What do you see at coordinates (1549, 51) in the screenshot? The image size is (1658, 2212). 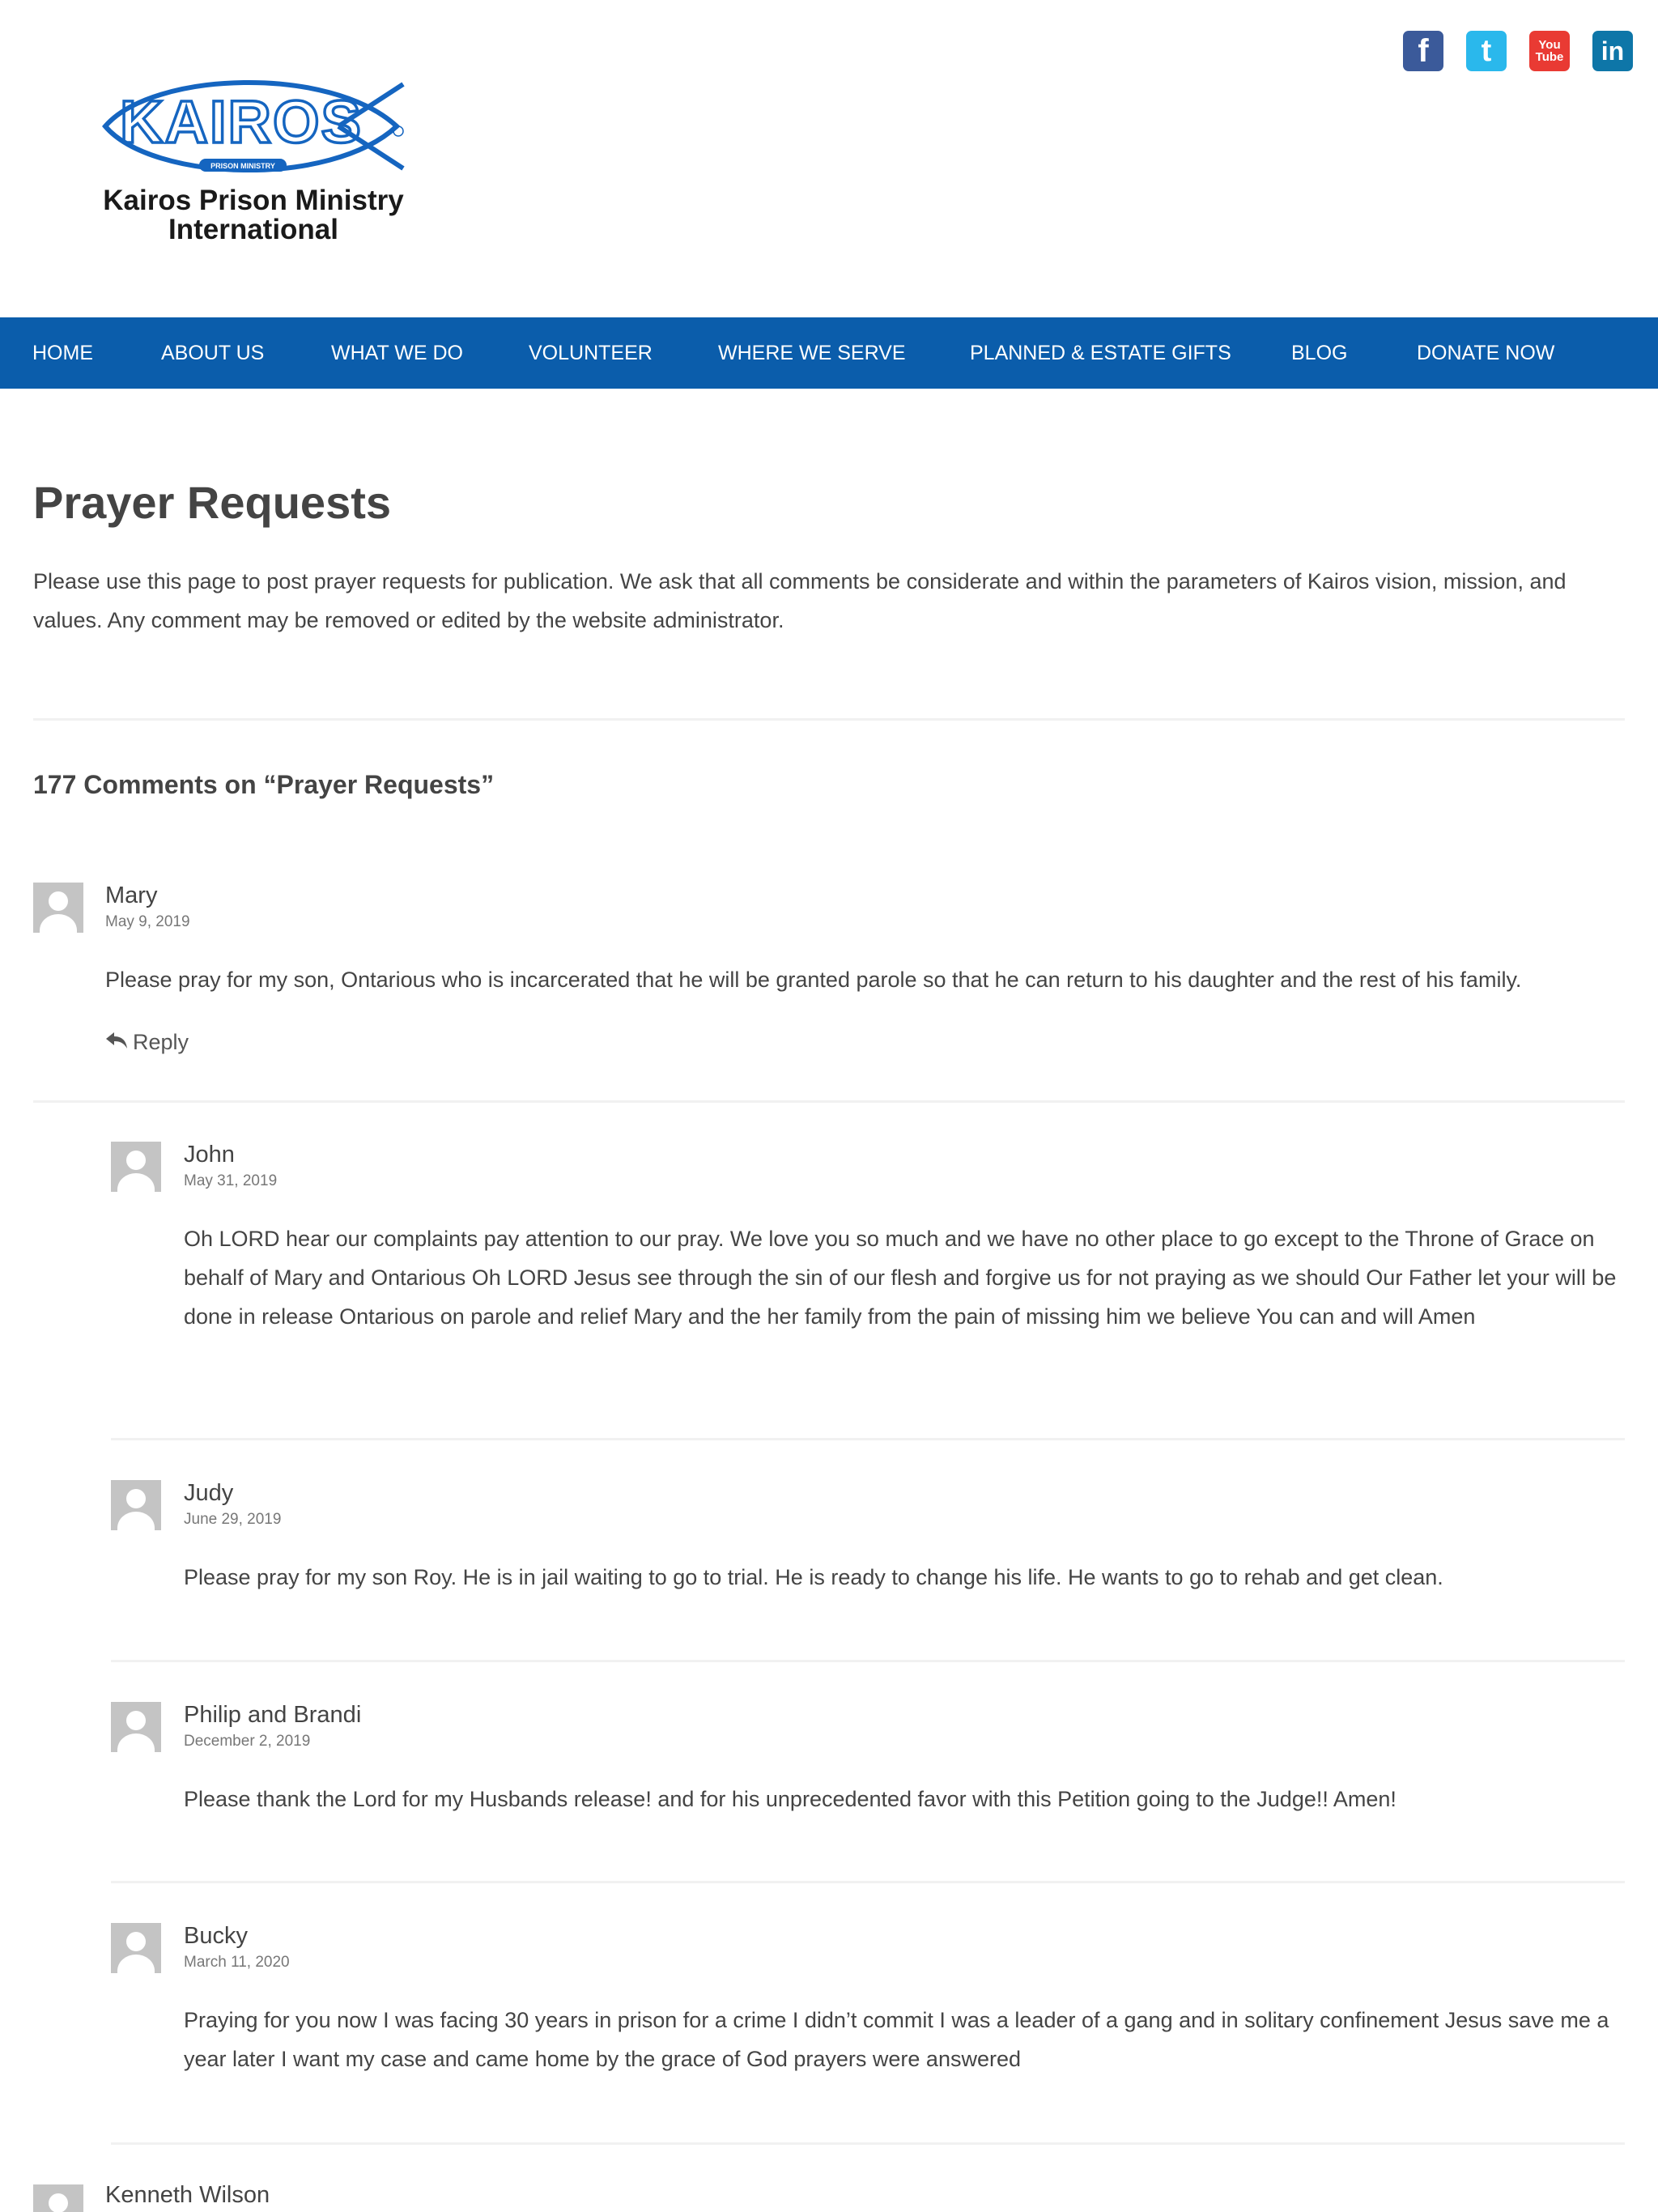 I see `youtube-icon: You Tube` at bounding box center [1549, 51].